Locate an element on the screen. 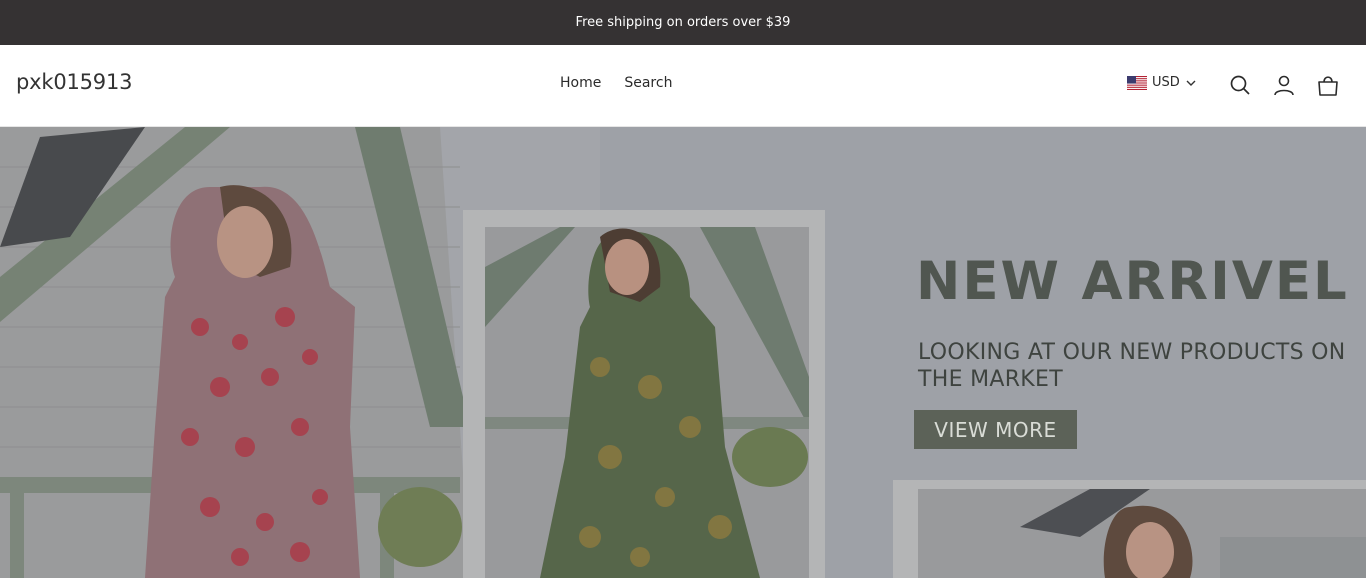 This screenshot has height=578, width=1366. view-more-button: VIEW MORE is located at coordinates (995, 429).